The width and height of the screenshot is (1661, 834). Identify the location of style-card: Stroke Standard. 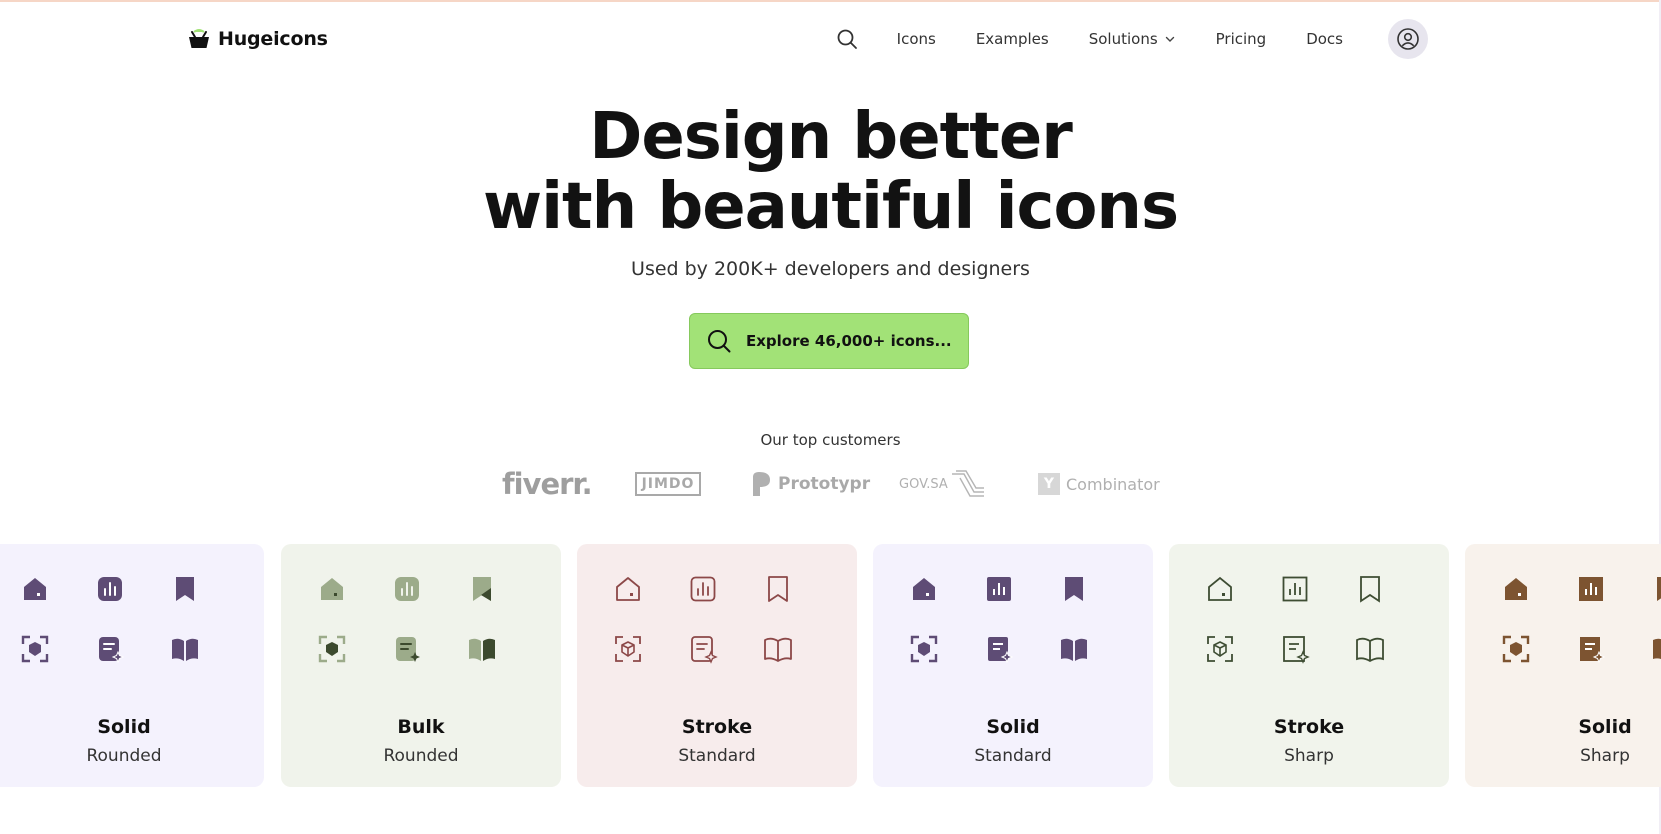
(717, 665).